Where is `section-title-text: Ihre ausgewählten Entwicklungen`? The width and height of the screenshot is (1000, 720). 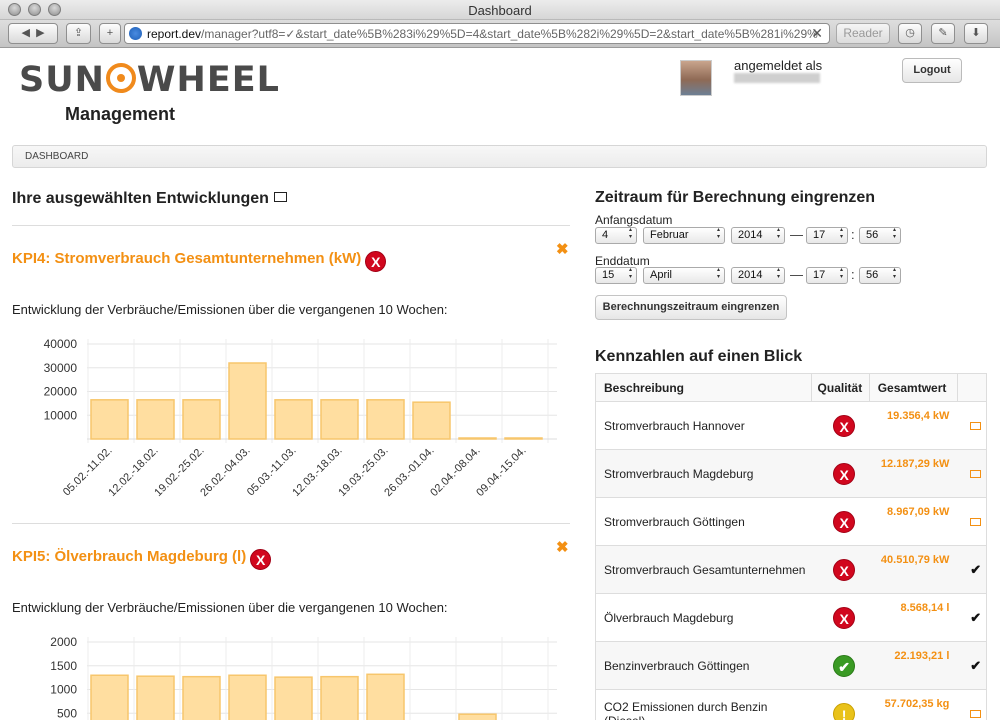
section-title-text: Ihre ausgewählten Entwicklungen is located at coordinates (140, 198).